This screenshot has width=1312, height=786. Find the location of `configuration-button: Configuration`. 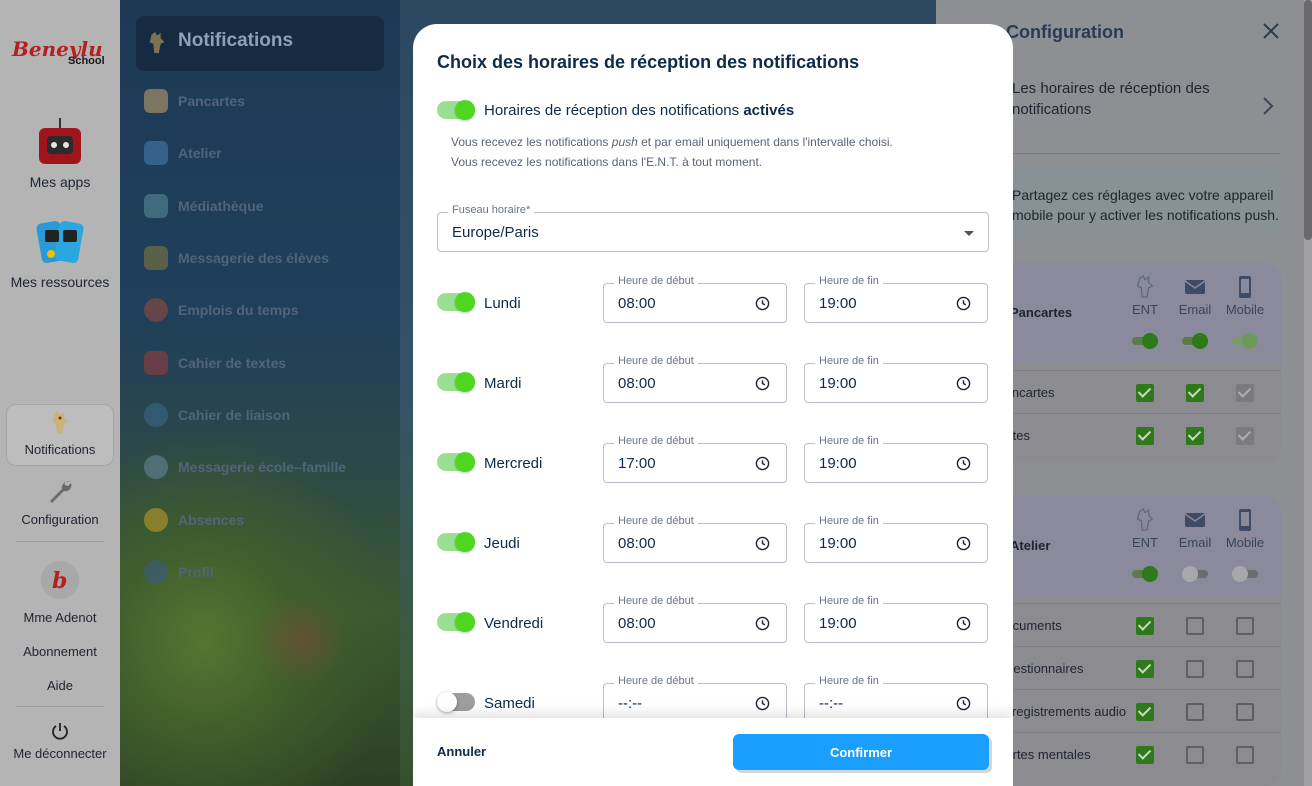

configuration-button: Configuration is located at coordinates (60, 502).